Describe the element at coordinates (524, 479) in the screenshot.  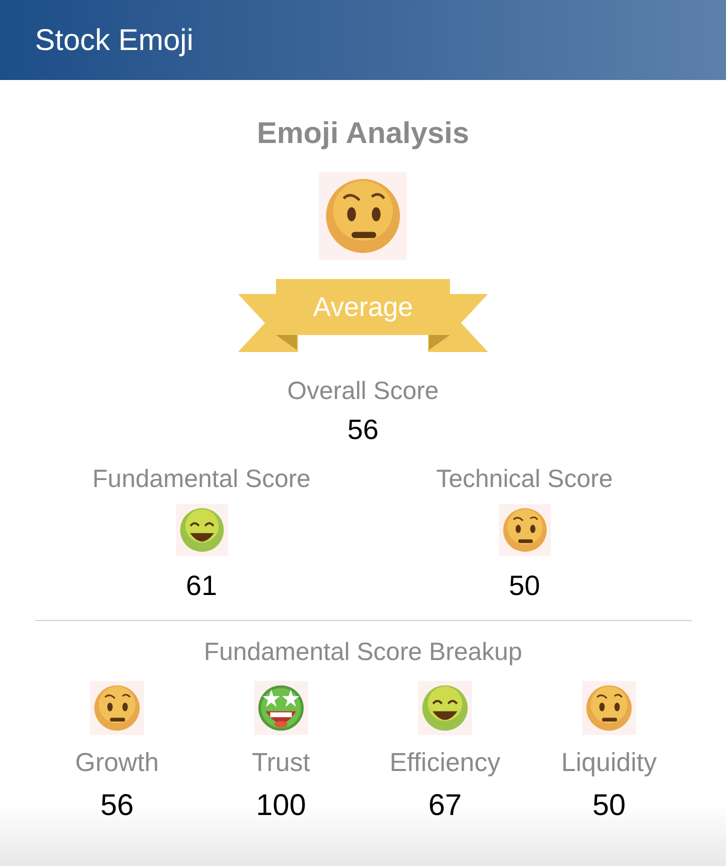
I see `score-label: Technical Score` at that location.